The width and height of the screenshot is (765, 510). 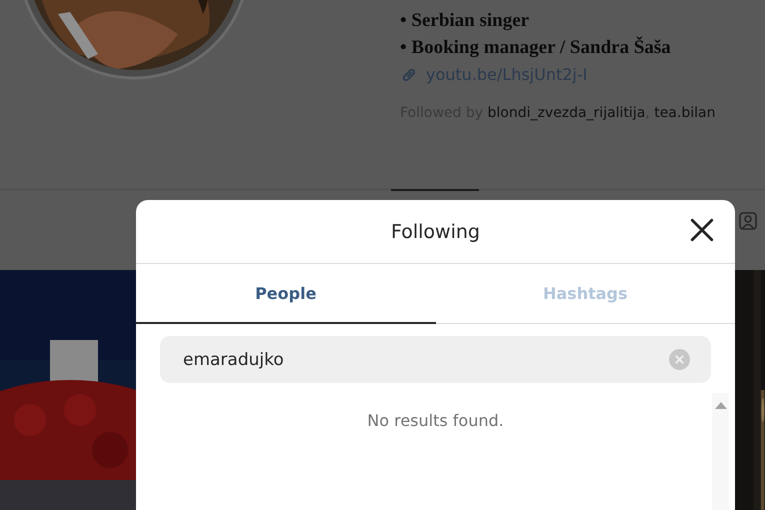 What do you see at coordinates (435, 421) in the screenshot?
I see `empty-message: No results found.` at bounding box center [435, 421].